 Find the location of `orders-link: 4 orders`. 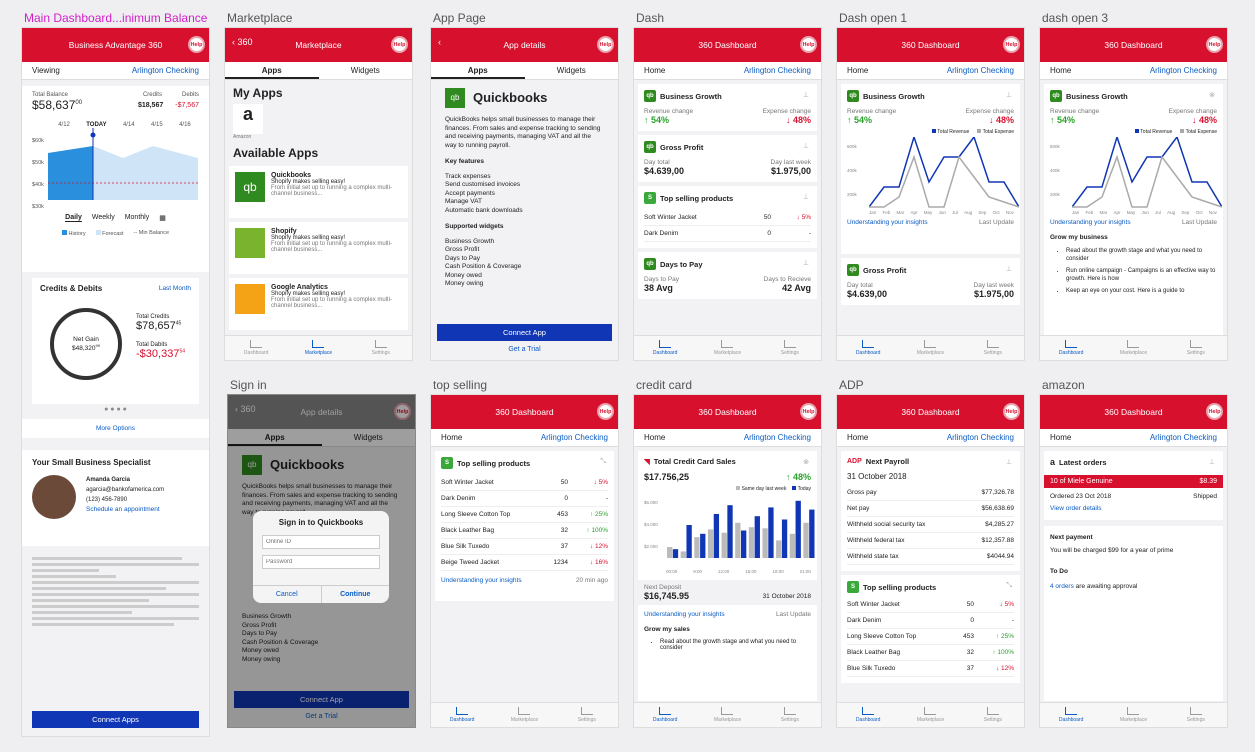

orders-link: 4 orders is located at coordinates (1062, 586).